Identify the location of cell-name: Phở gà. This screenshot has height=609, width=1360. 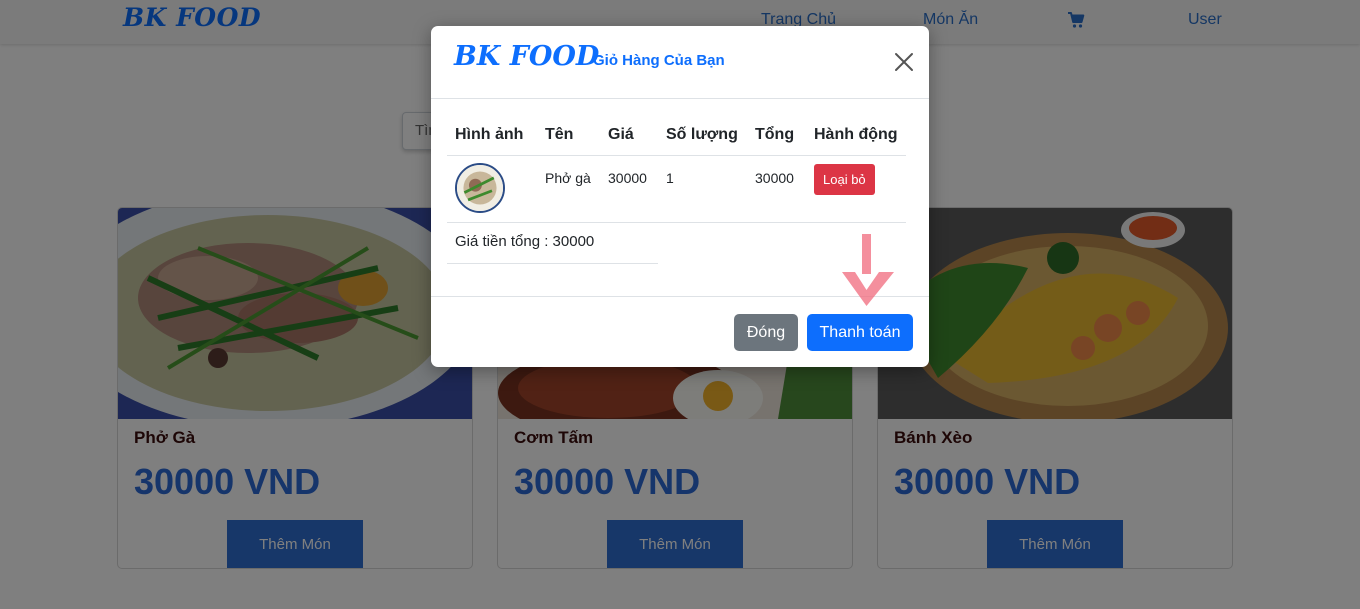
(568, 189).